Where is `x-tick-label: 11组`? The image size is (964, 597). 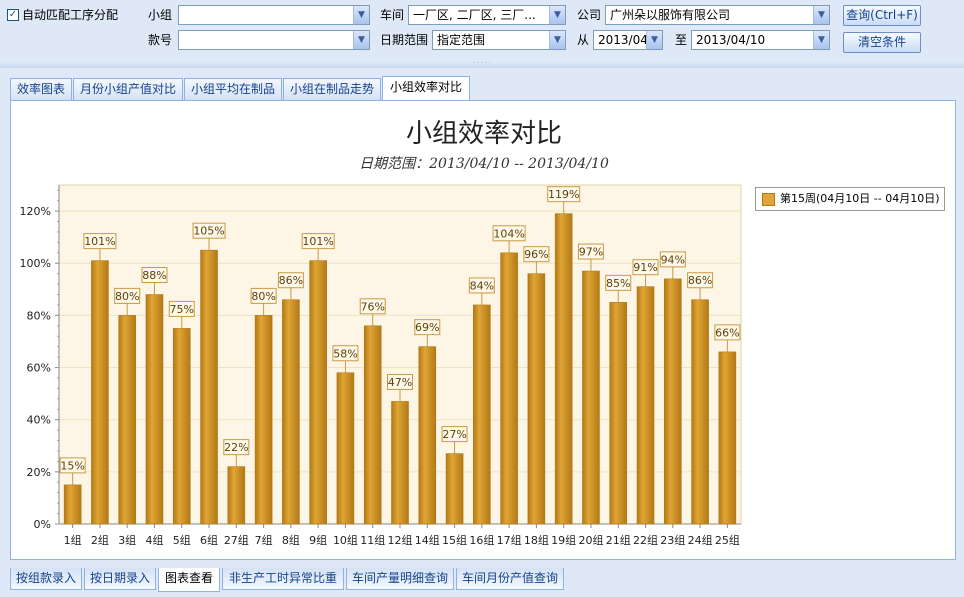 x-tick-label: 11组 is located at coordinates (372, 540).